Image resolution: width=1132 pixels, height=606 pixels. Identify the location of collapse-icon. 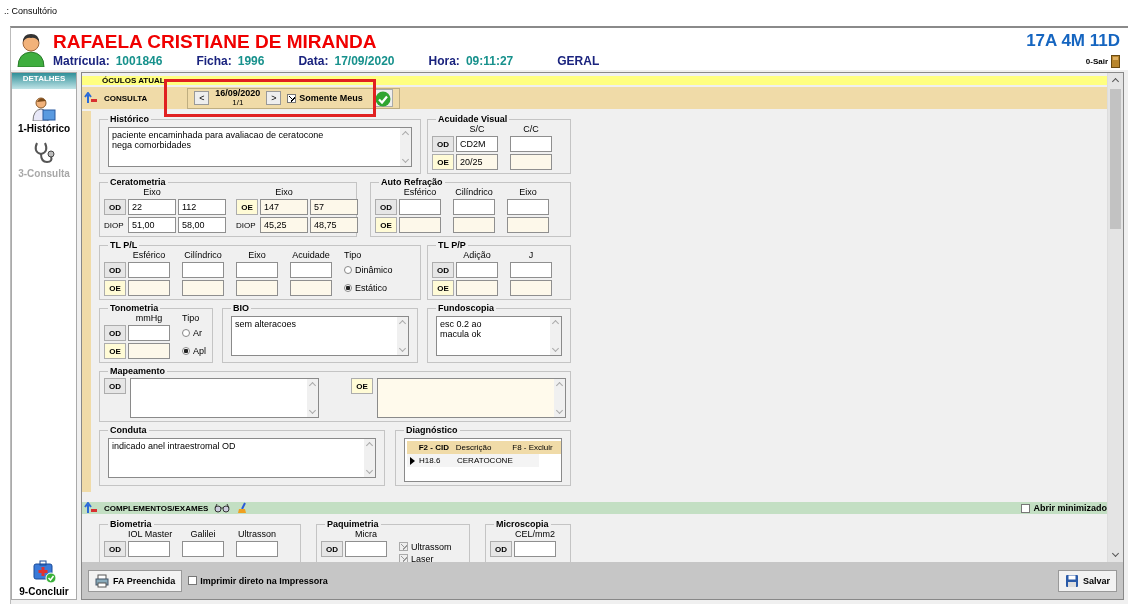
(91, 98).